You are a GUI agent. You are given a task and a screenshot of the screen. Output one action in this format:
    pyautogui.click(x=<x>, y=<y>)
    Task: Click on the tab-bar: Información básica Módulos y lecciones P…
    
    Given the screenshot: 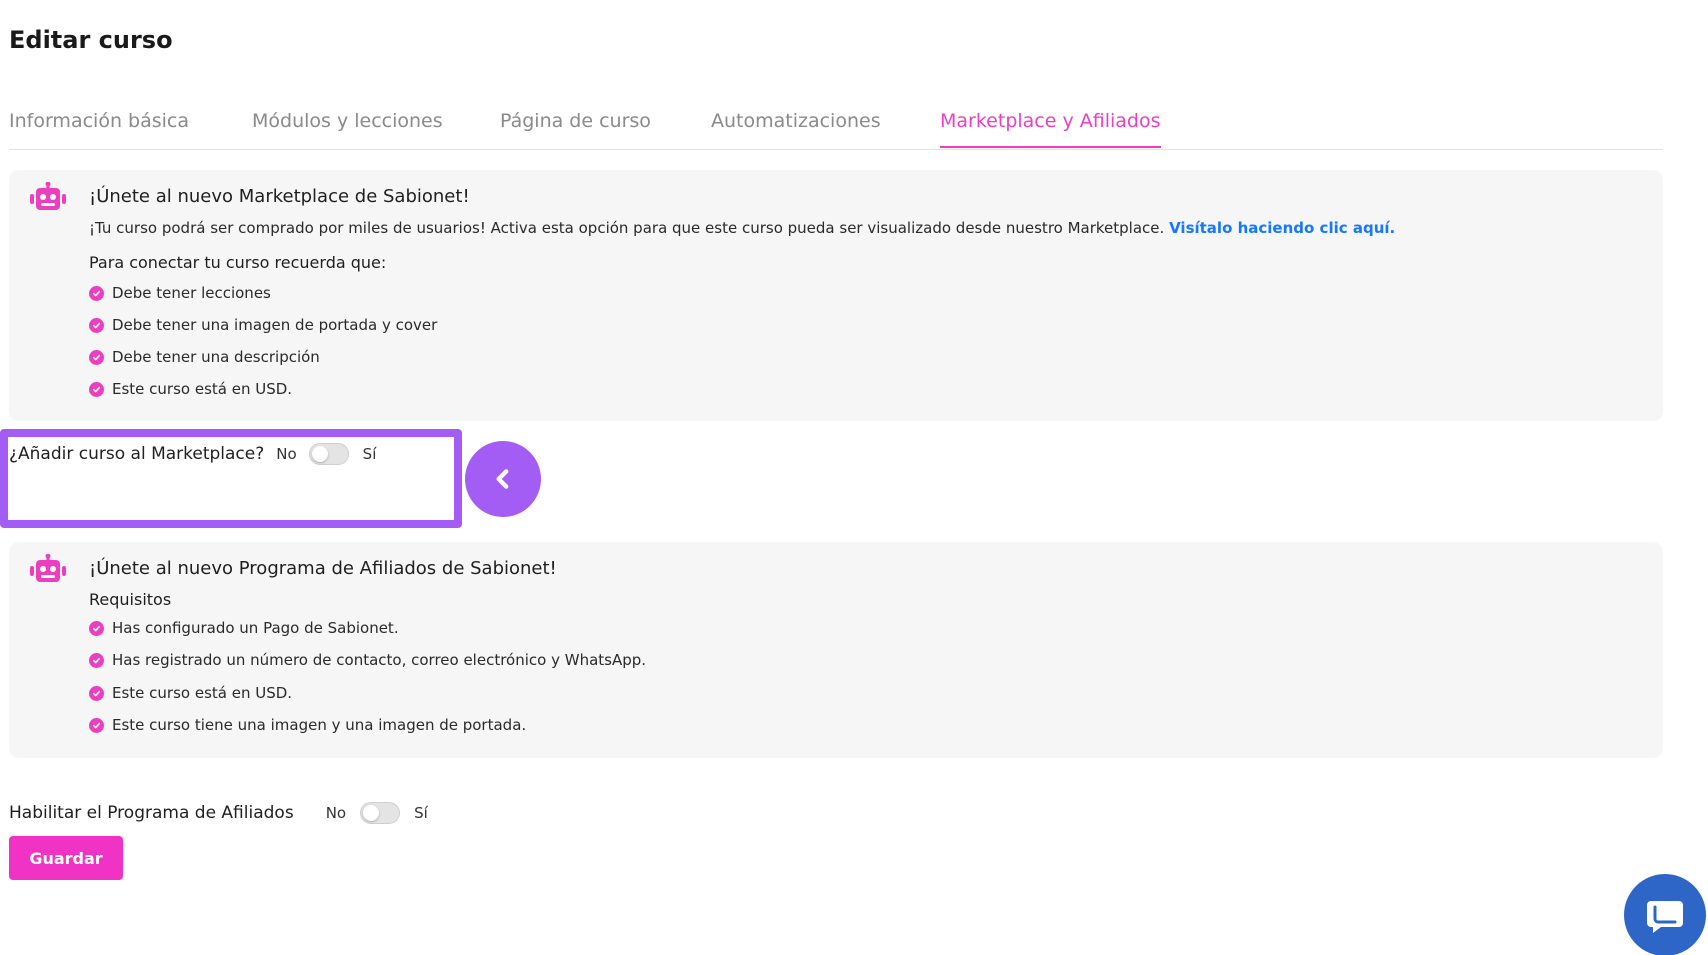 What is the action you would take?
    pyautogui.click(x=836, y=125)
    